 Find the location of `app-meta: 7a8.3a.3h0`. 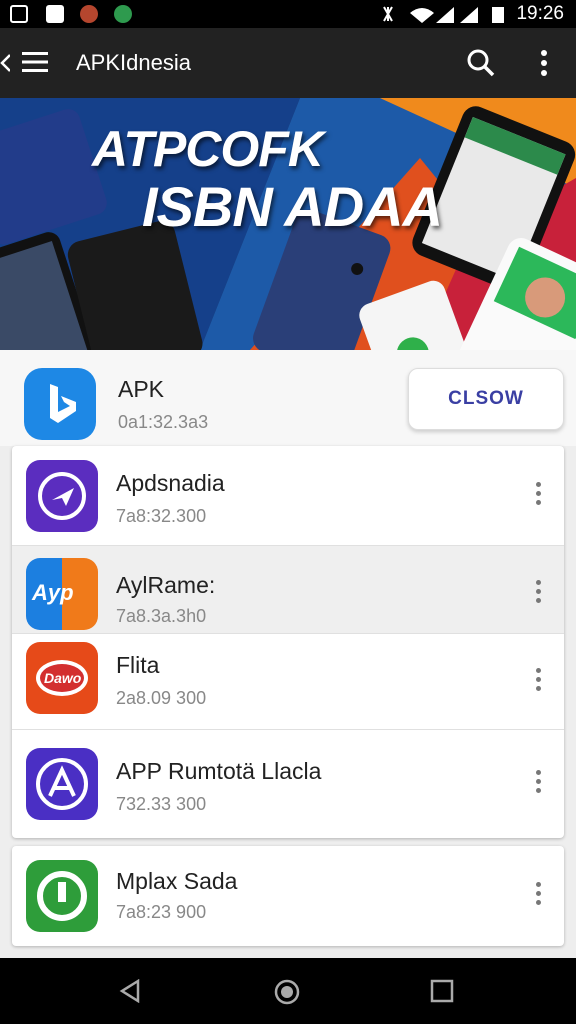

app-meta: 7a8.3a.3h0 is located at coordinates (161, 616).